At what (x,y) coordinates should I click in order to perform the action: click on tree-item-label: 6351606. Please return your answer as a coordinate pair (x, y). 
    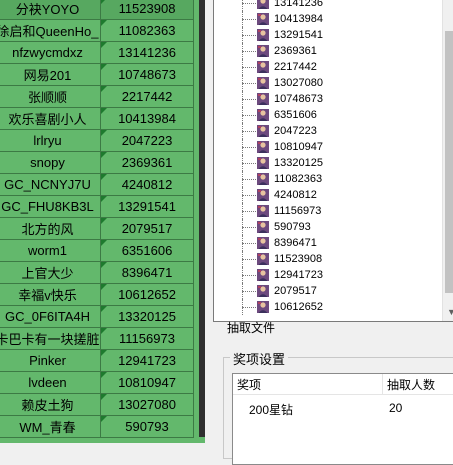
    Looking at the image, I should click on (295, 115).